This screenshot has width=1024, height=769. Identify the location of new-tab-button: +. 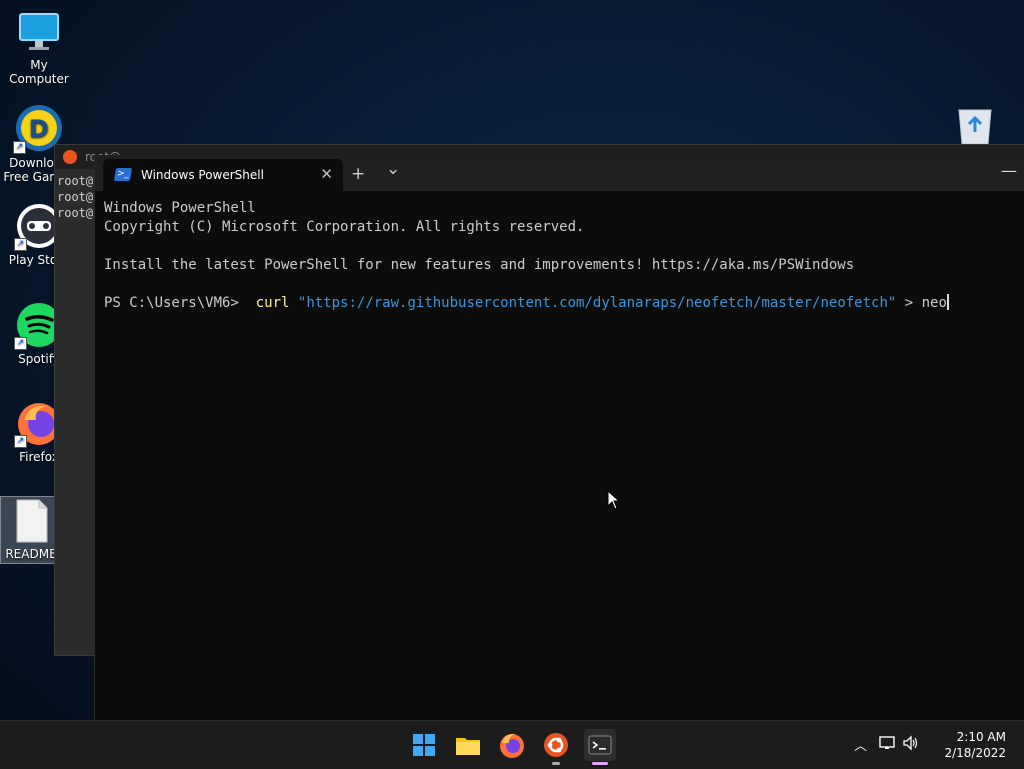
(358, 174).